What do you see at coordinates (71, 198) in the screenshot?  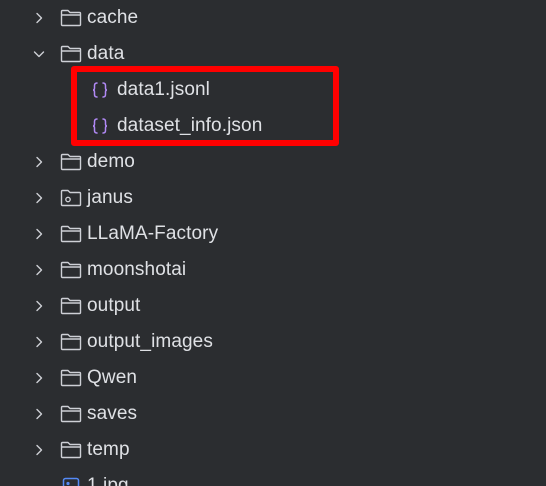 I see `package-folder-icon` at bounding box center [71, 198].